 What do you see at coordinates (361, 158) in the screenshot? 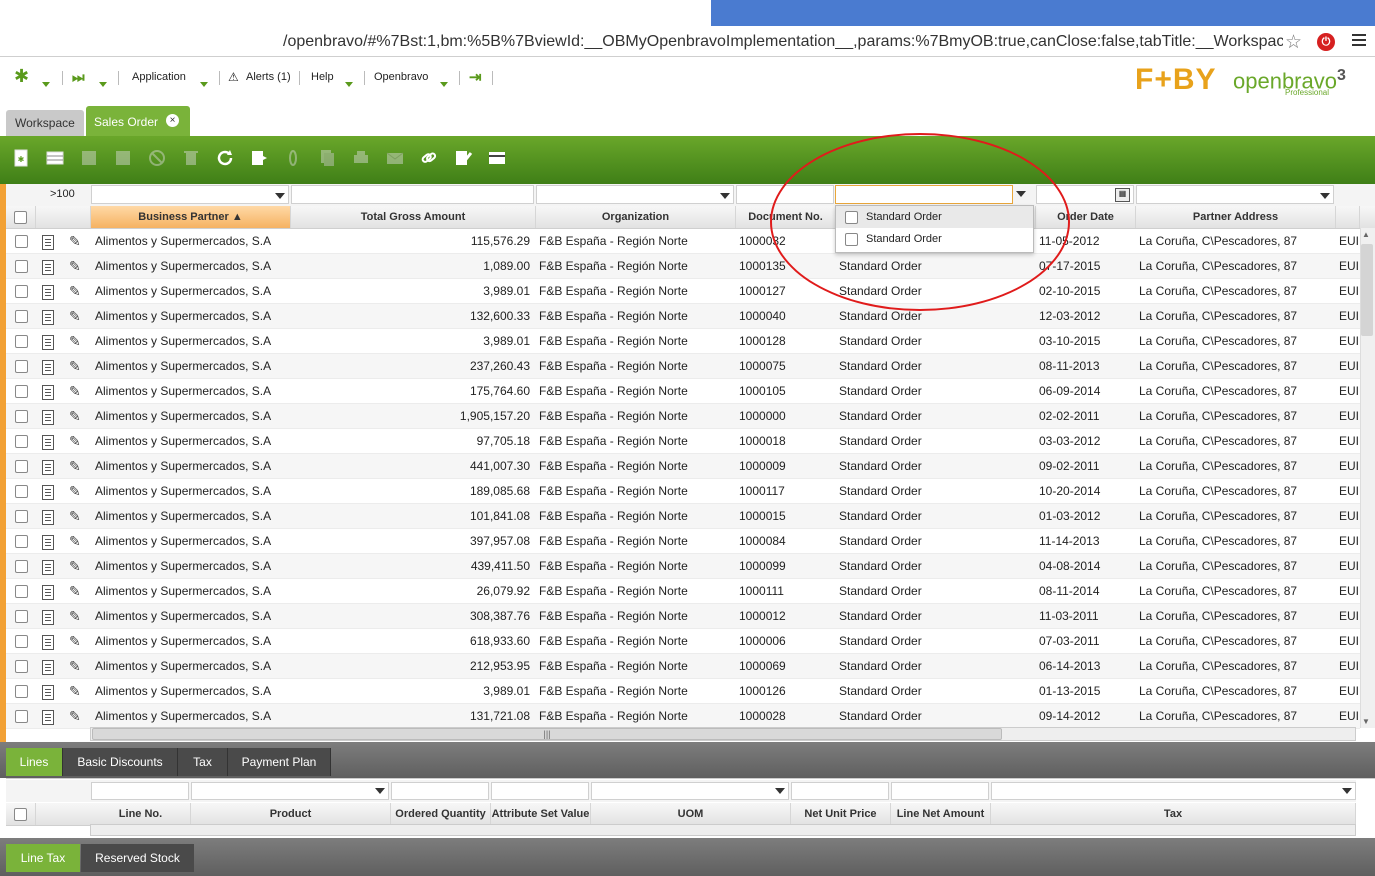
I see `print-icon` at bounding box center [361, 158].